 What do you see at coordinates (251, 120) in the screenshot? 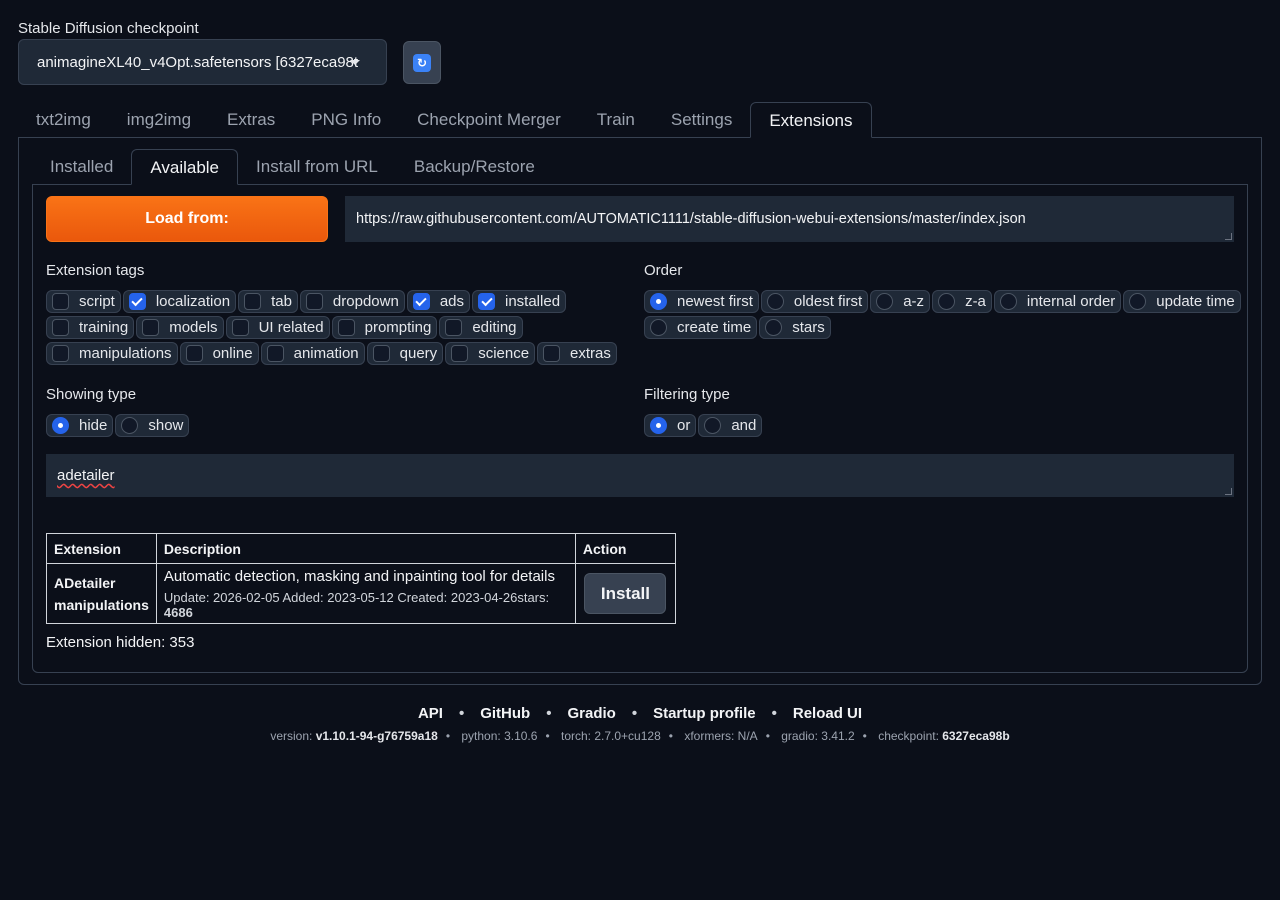
I see `tab-extras: Extras` at bounding box center [251, 120].